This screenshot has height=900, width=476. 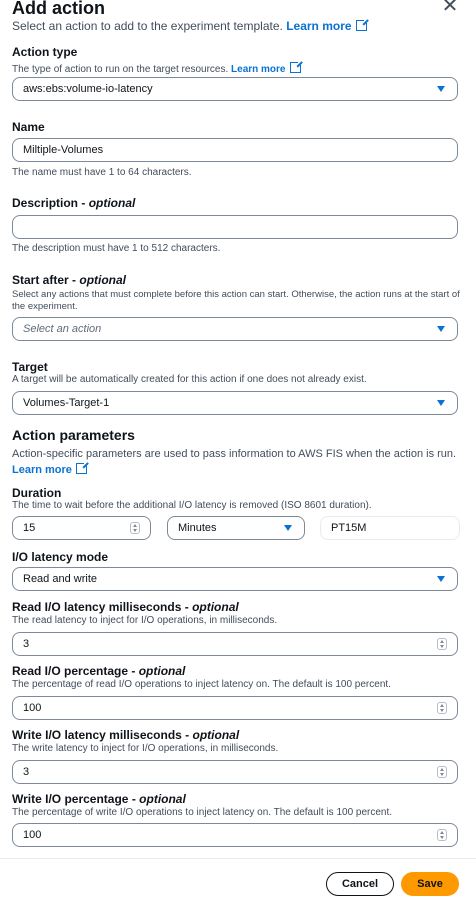 What do you see at coordinates (360, 884) in the screenshot?
I see `cancel-button: Cancel` at bounding box center [360, 884].